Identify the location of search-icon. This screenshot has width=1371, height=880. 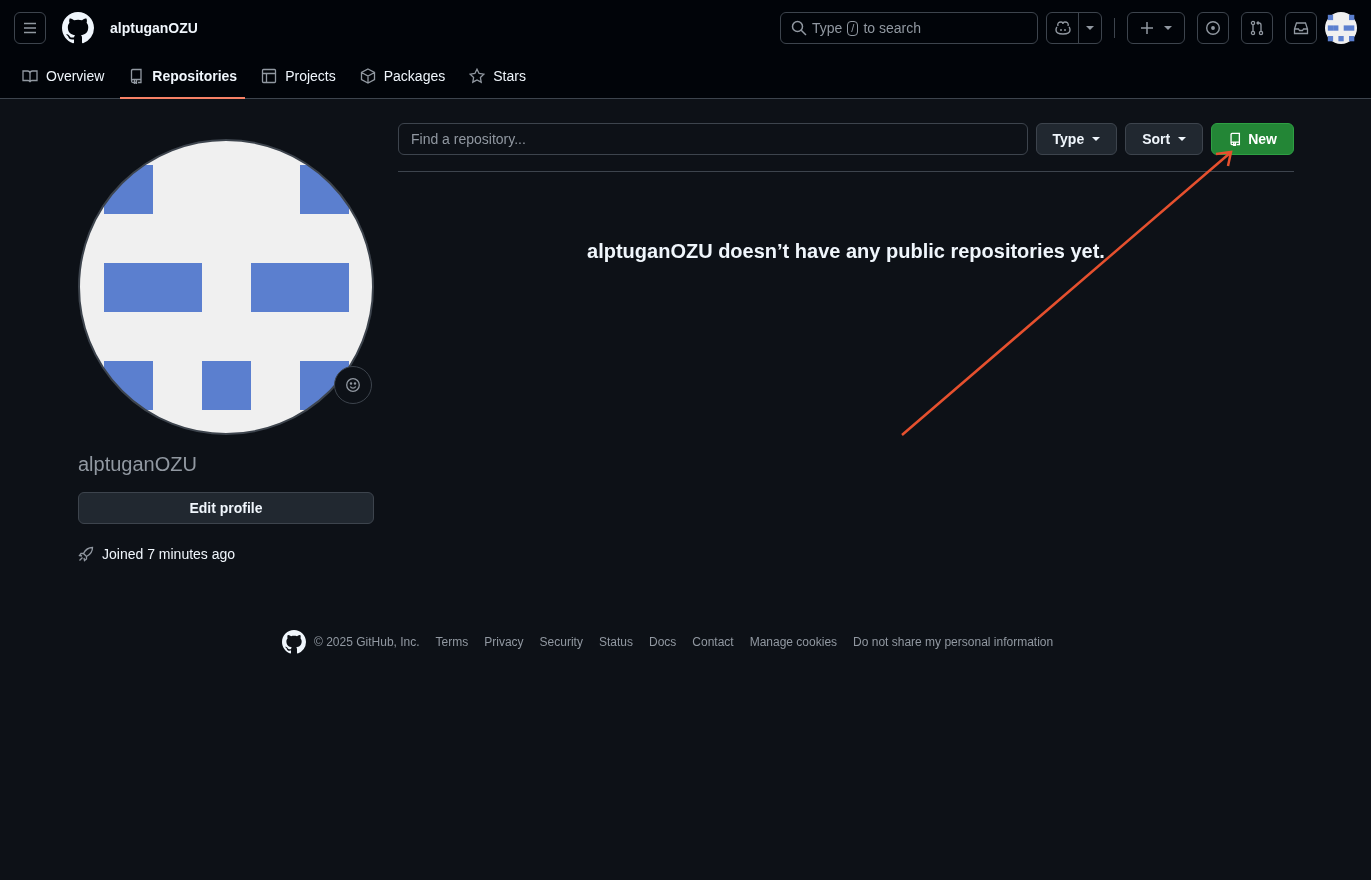
(799, 28).